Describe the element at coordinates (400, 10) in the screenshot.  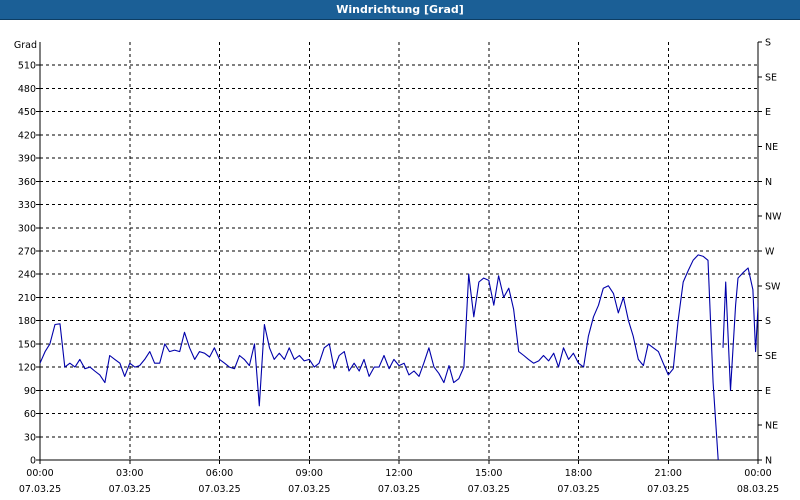
I see `chart-title: Windrichtung [Grad]` at that location.